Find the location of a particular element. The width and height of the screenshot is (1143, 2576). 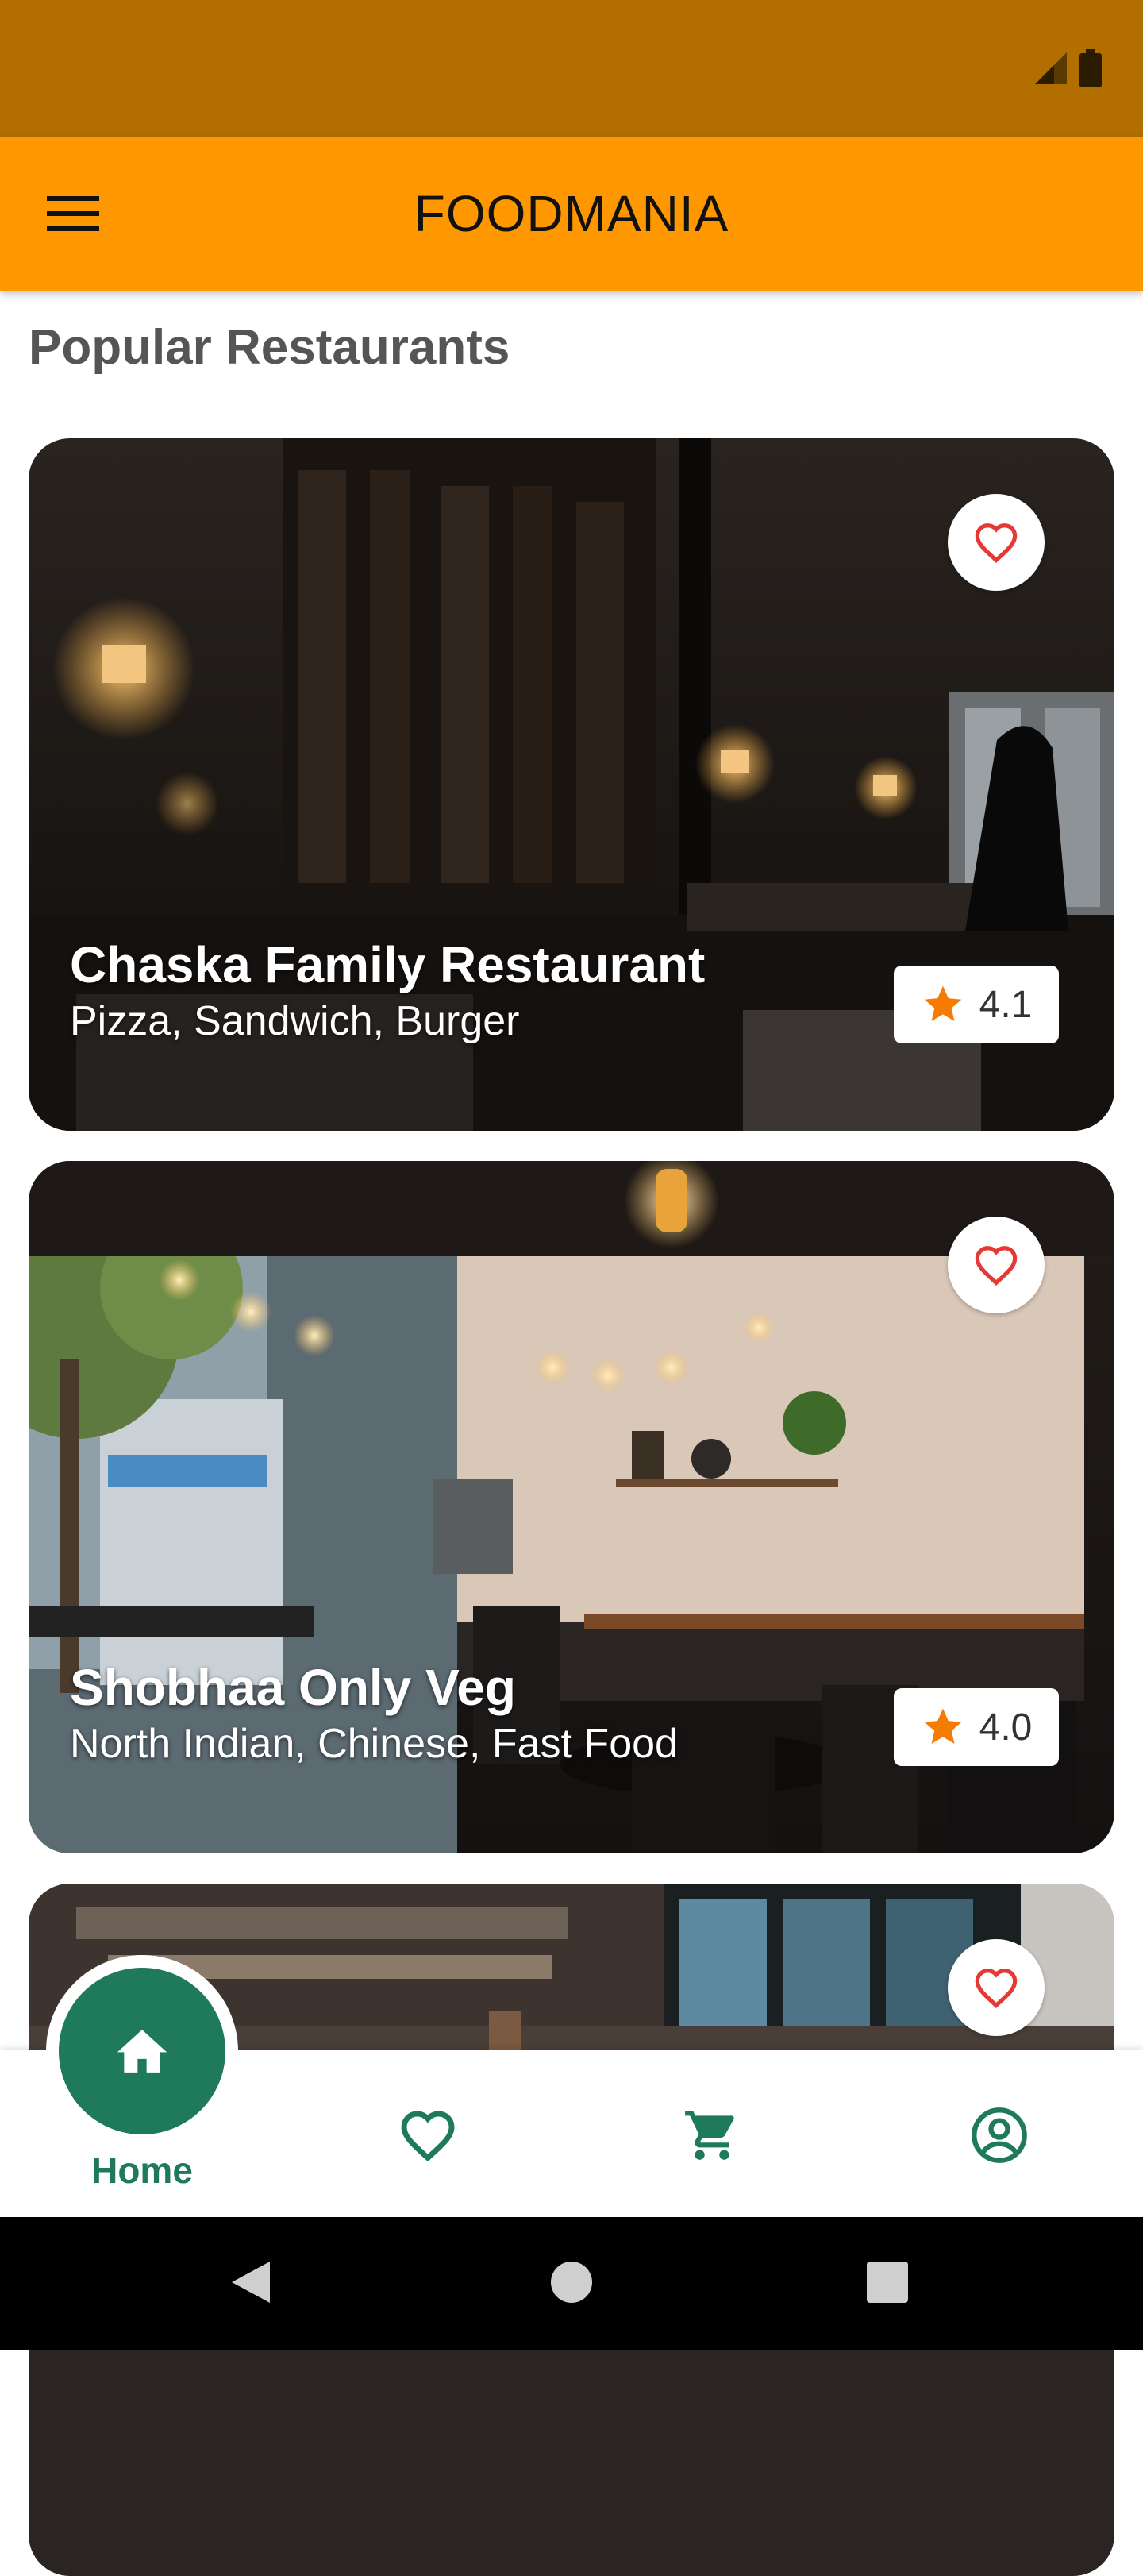

home-system-button is located at coordinates (571, 2282).